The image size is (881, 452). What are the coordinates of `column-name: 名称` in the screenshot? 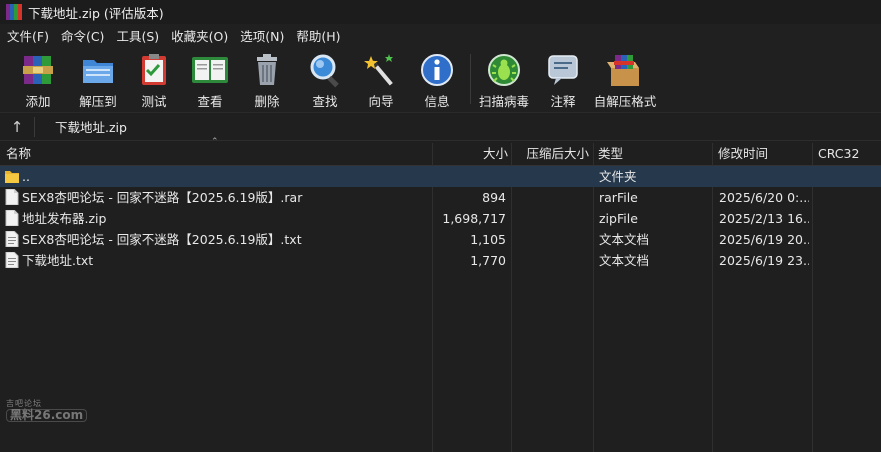 It's located at (216, 154).